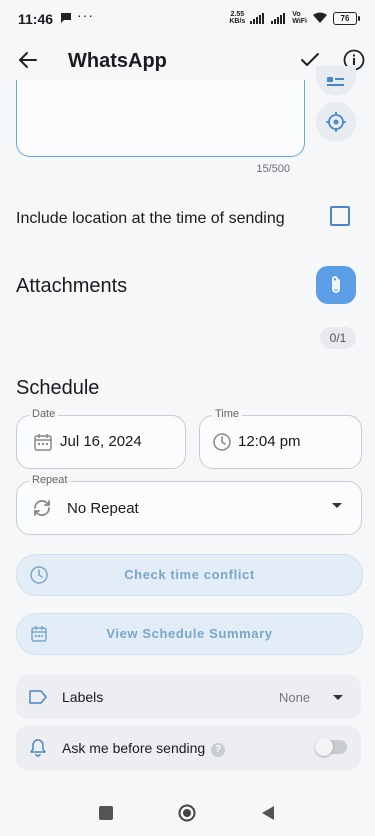 The width and height of the screenshot is (375, 836). What do you see at coordinates (101, 441) in the screenshot?
I see `date-value: Jul 16, 2024` at bounding box center [101, 441].